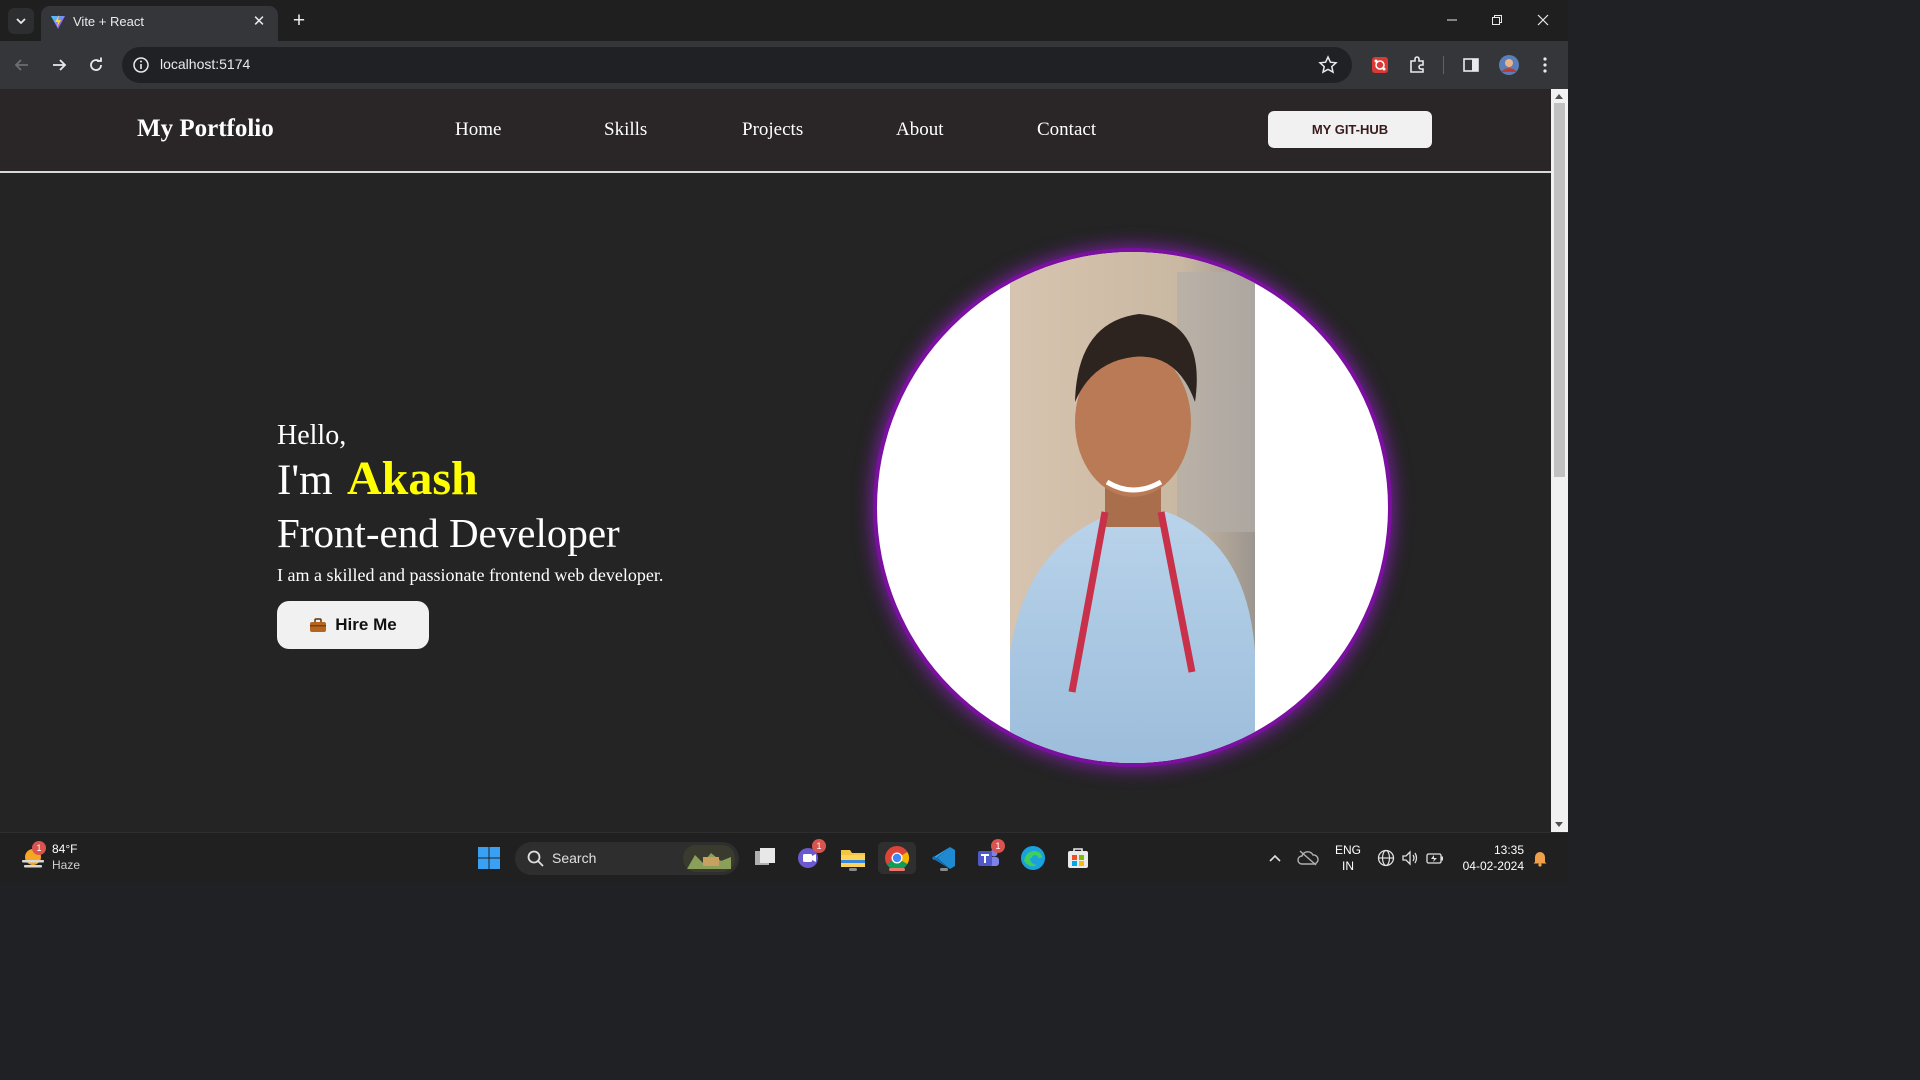  What do you see at coordinates (299, 21) in the screenshot?
I see `new-tab-button: +` at bounding box center [299, 21].